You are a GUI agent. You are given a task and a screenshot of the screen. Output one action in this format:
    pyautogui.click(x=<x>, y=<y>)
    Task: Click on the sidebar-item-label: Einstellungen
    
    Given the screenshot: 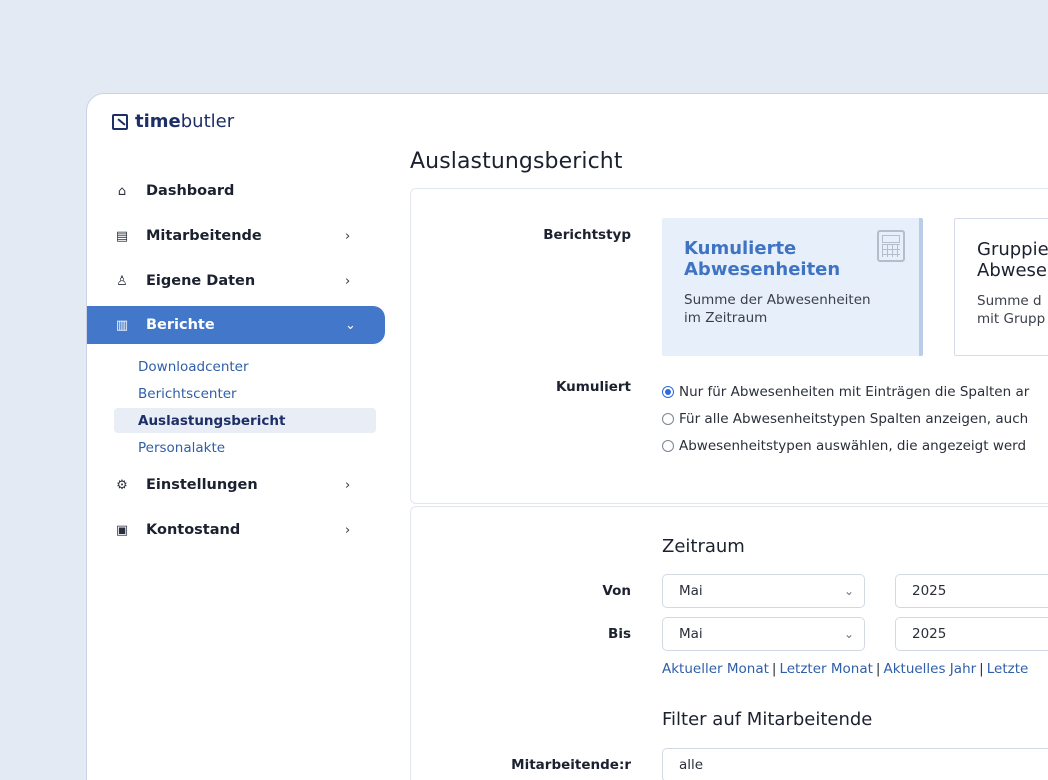 What is the action you would take?
    pyautogui.click(x=202, y=485)
    